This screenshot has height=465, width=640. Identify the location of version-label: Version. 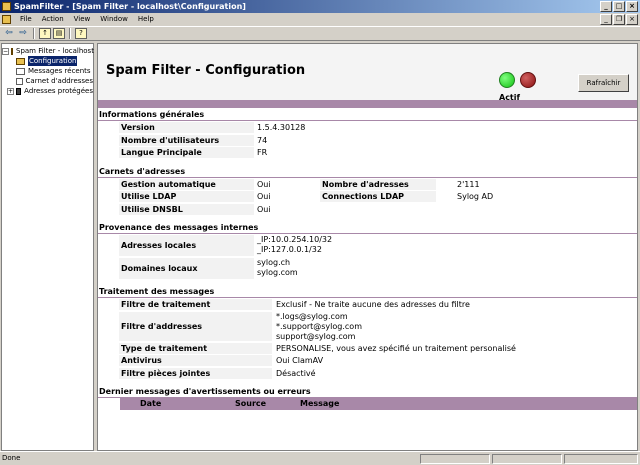
(186, 127).